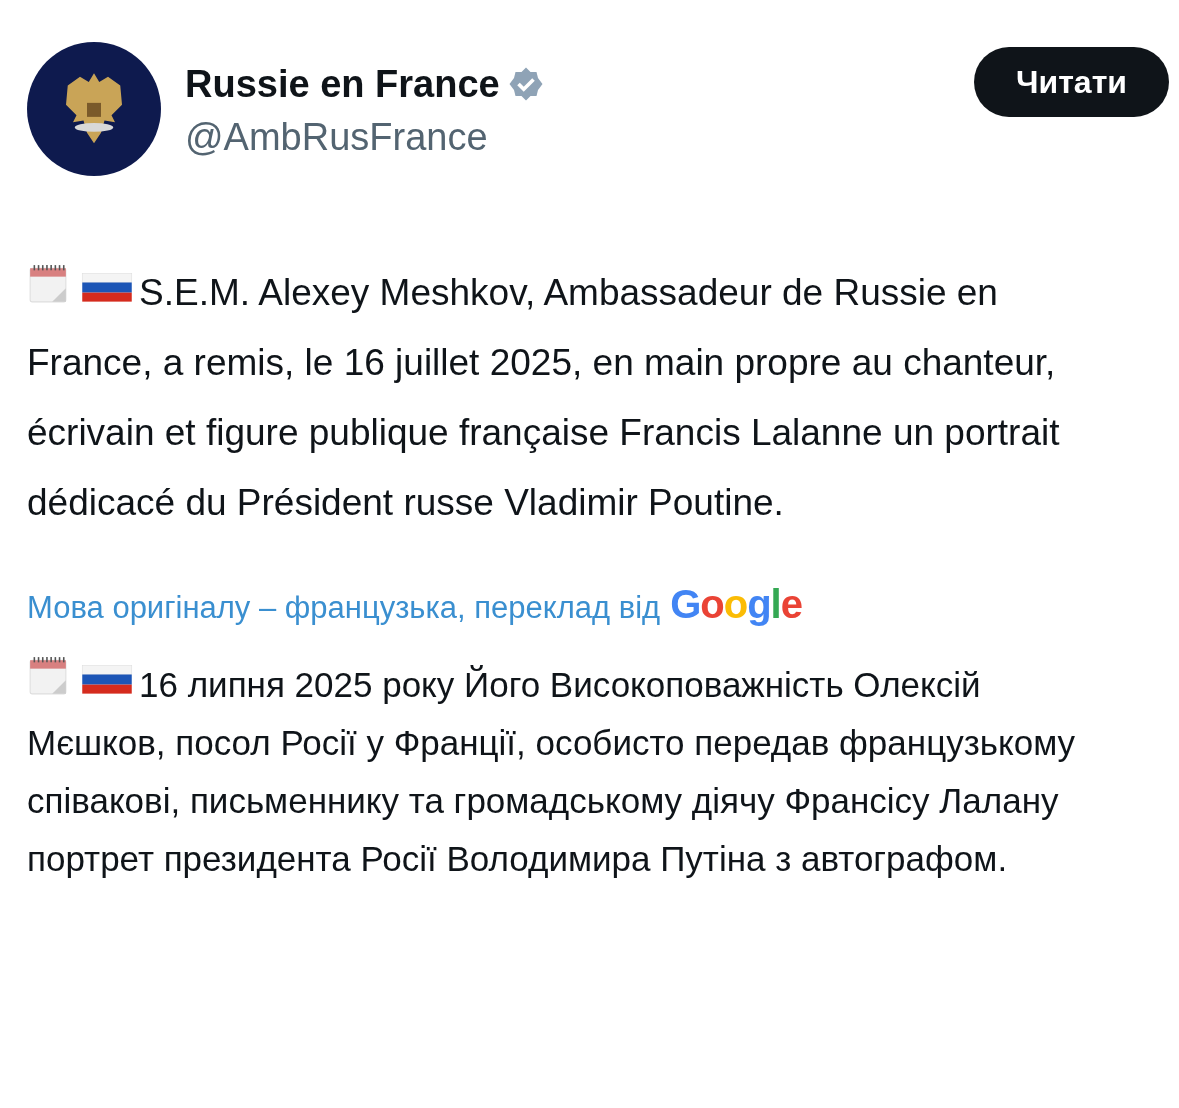 The width and height of the screenshot is (1179, 1108). I want to click on follow-button: Читати, so click(1071, 82).